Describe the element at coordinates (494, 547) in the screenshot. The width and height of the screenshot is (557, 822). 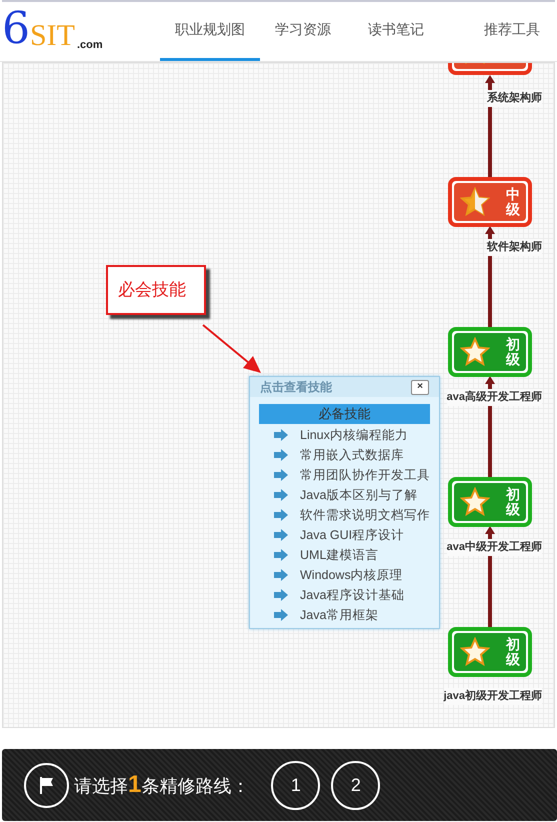
I see `node-label: ava中级开发工程师` at that location.